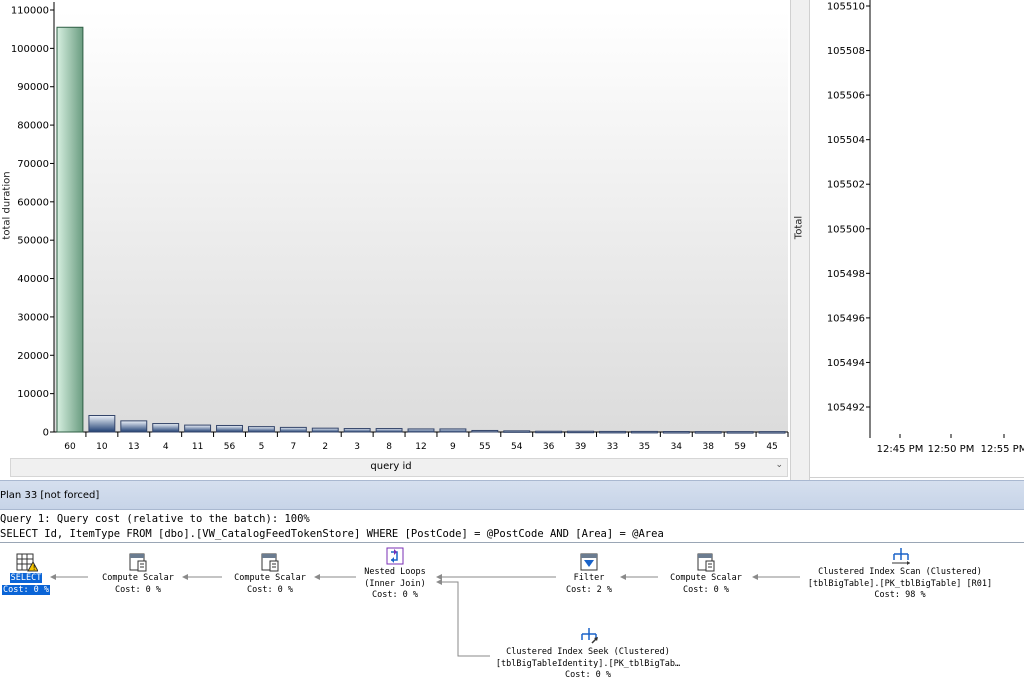 This screenshot has height=698, width=1024. Describe the element at coordinates (951, 449) in the screenshot. I see `x-tick-label: 12:50 PM` at that location.